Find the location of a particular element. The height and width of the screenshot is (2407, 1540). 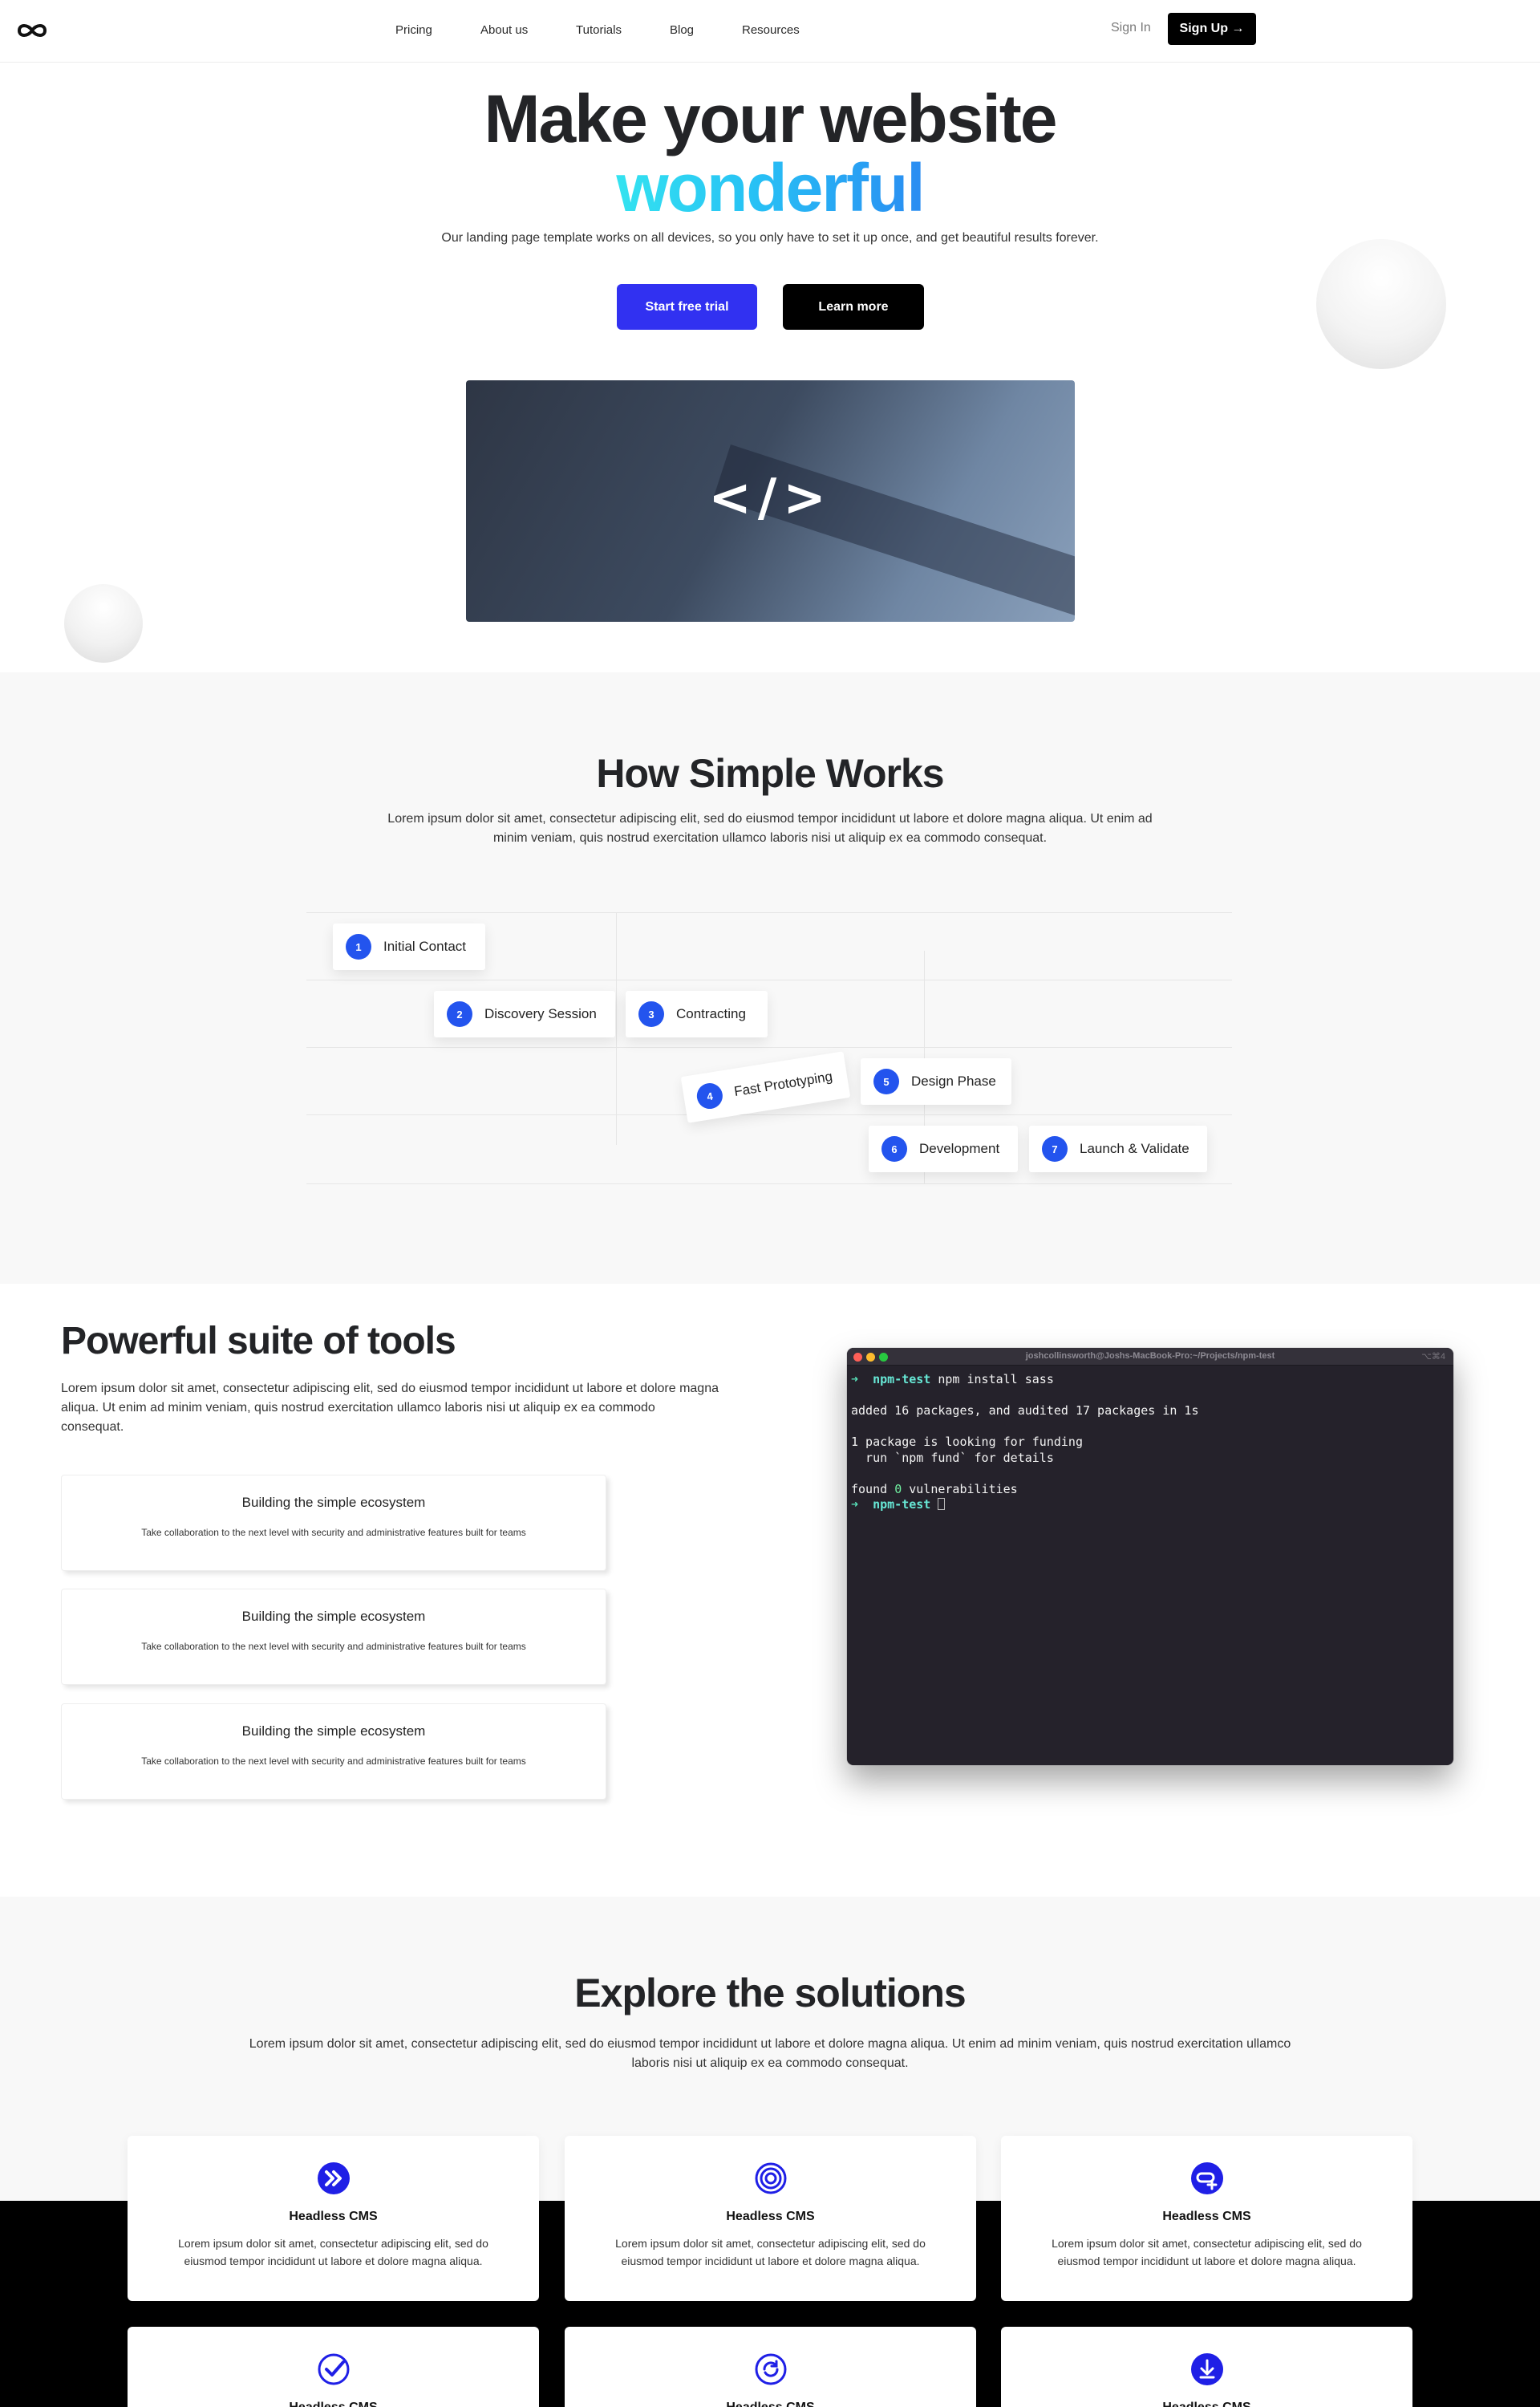

code-brackets-icon: </> is located at coordinates (771, 499).